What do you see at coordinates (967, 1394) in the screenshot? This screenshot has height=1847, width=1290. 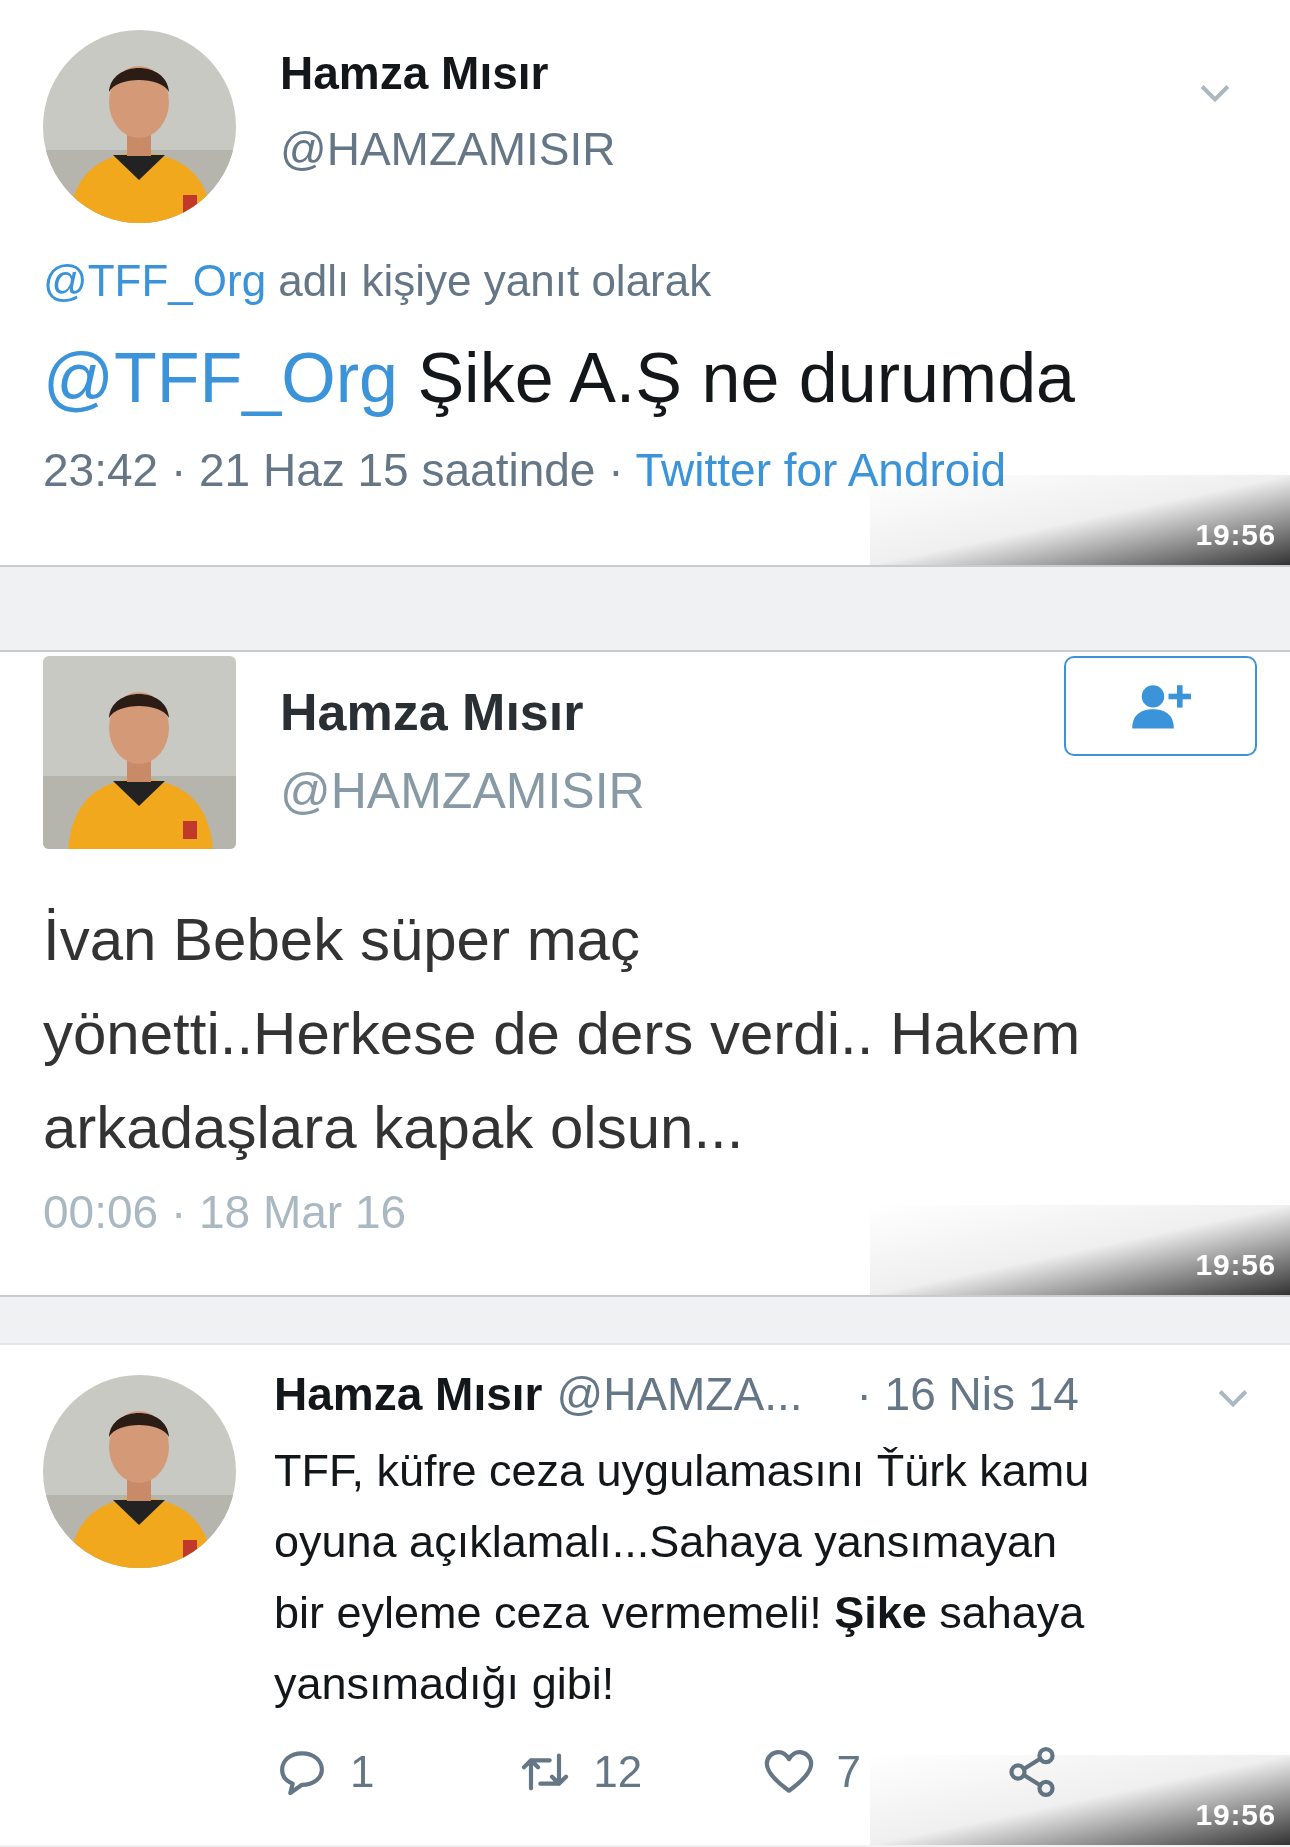 I see `tweet-date: · 16 Nis 14` at bounding box center [967, 1394].